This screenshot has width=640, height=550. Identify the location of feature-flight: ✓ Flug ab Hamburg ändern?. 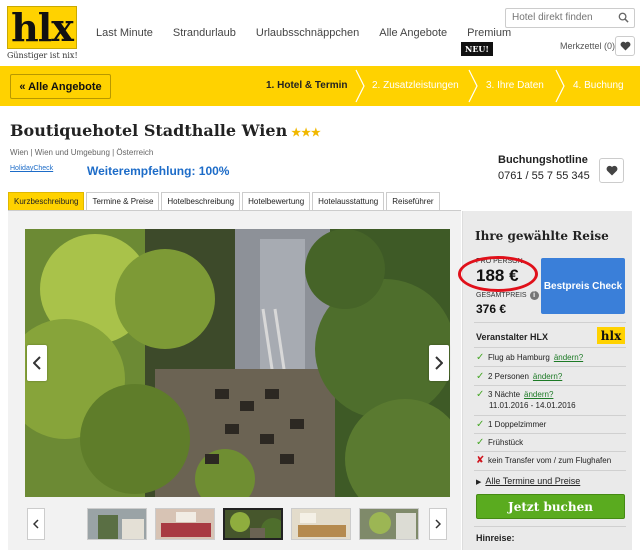
(529, 357).